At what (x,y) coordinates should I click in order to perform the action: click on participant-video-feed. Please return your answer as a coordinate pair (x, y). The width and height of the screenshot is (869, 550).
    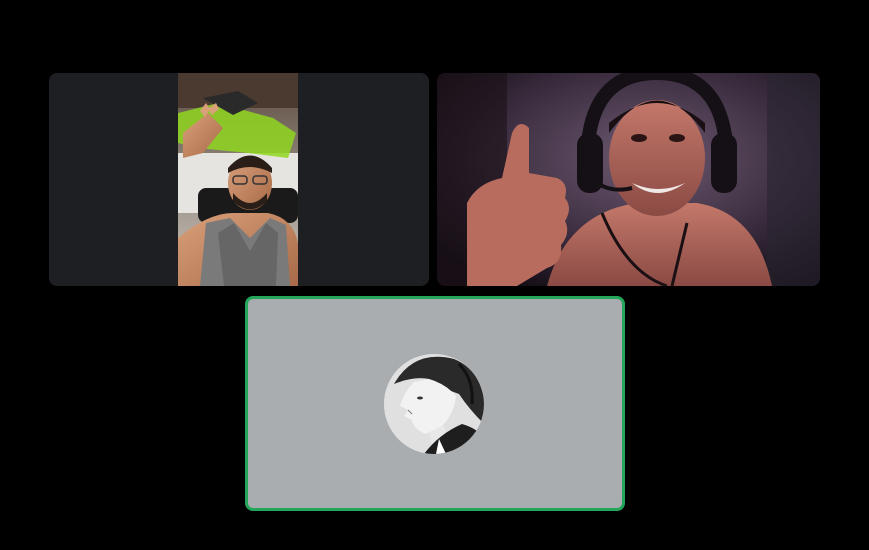
    Looking at the image, I should click on (238, 179).